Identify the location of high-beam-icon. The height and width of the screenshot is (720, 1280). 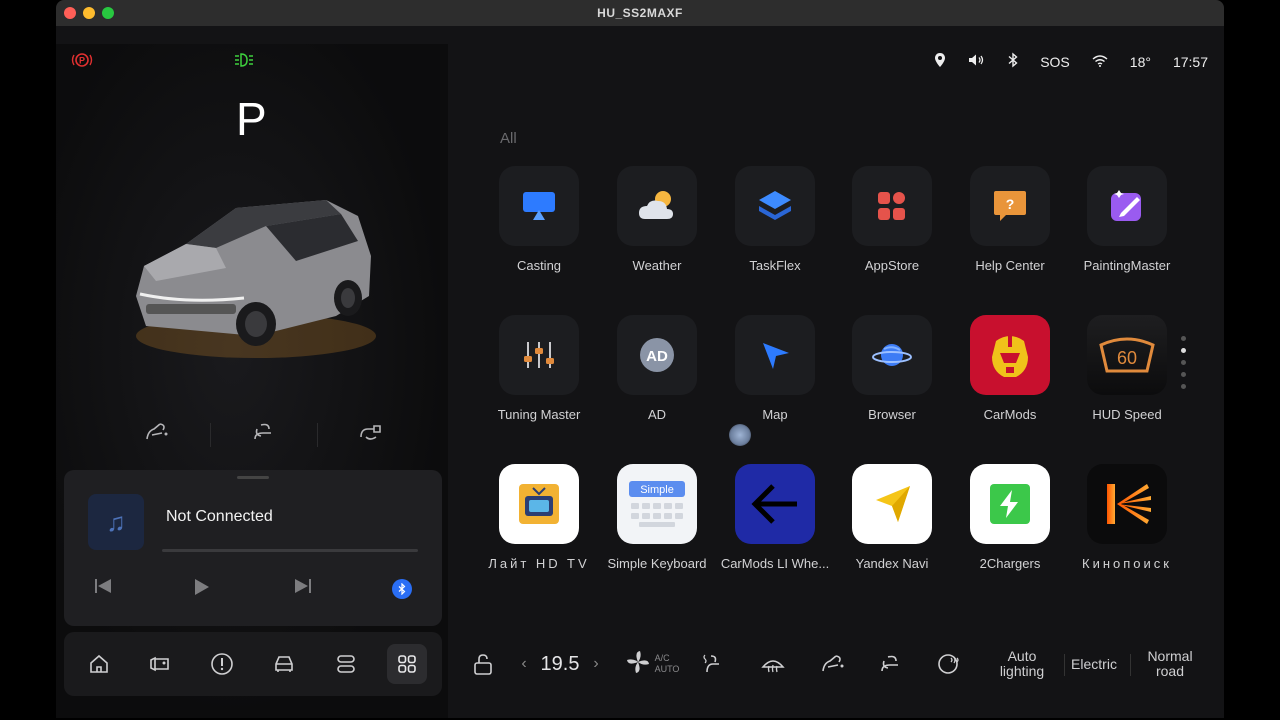
(244, 61).